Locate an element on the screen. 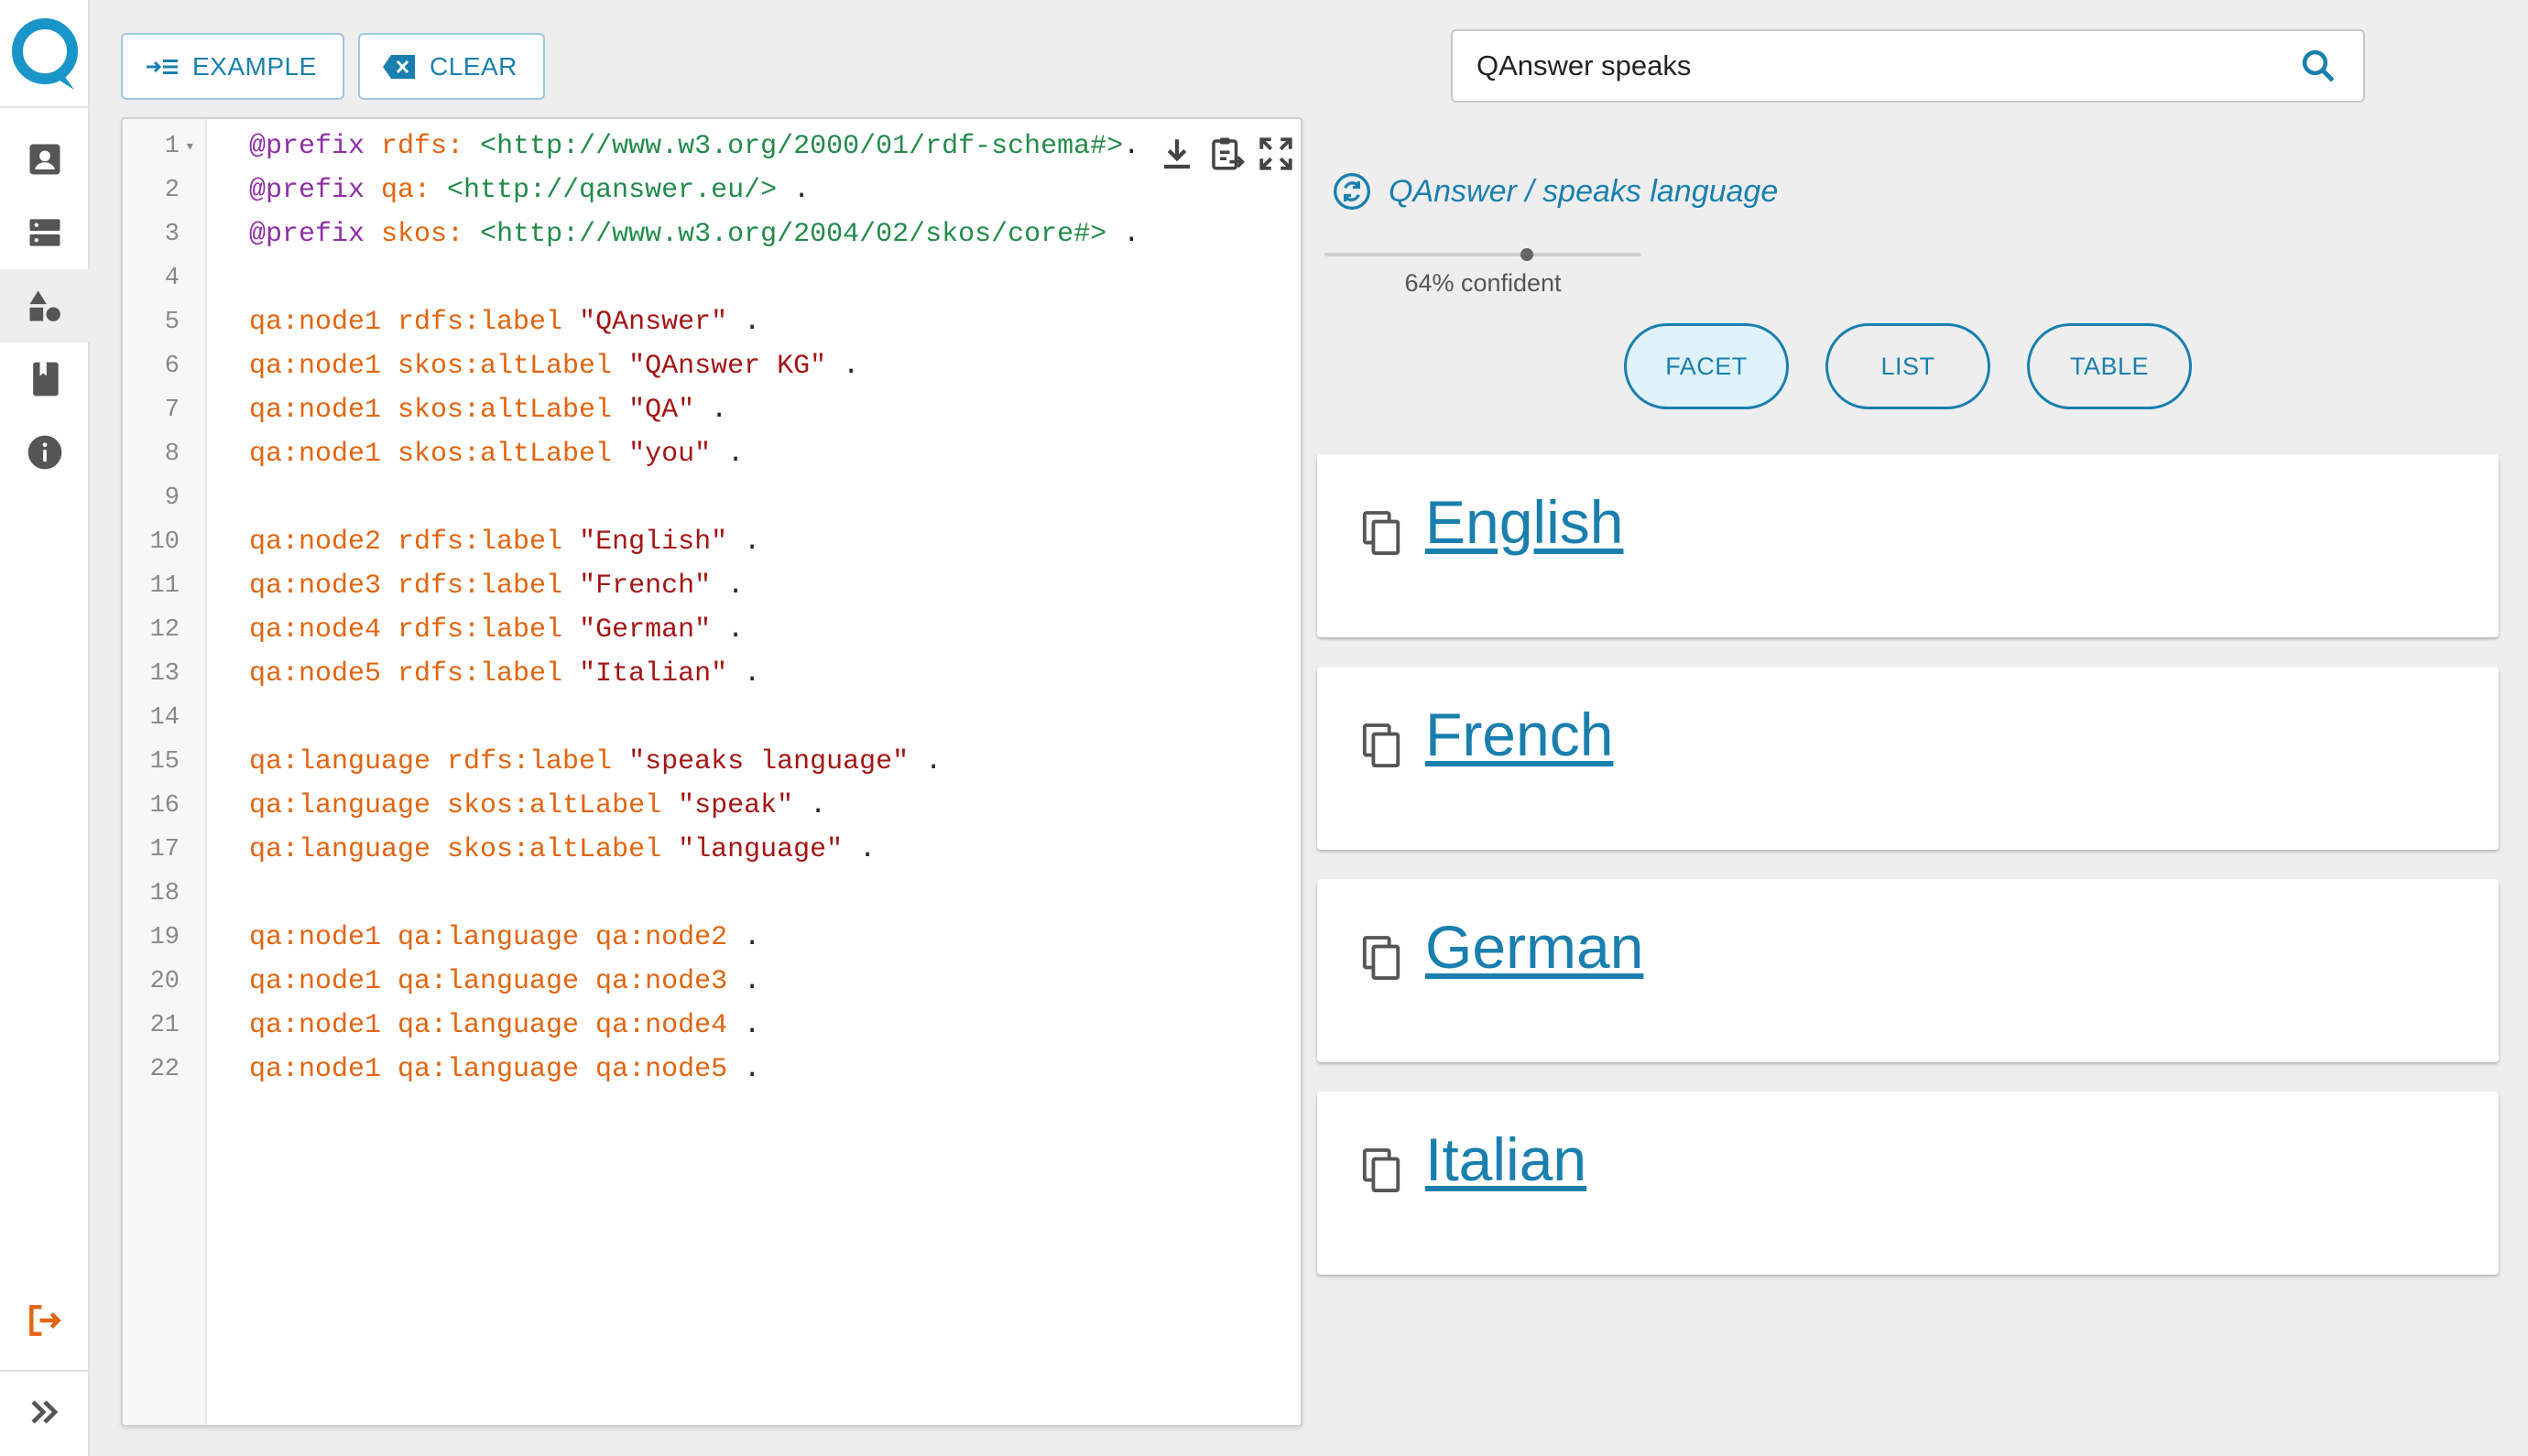  clear-button: CLEAR is located at coordinates (451, 66).